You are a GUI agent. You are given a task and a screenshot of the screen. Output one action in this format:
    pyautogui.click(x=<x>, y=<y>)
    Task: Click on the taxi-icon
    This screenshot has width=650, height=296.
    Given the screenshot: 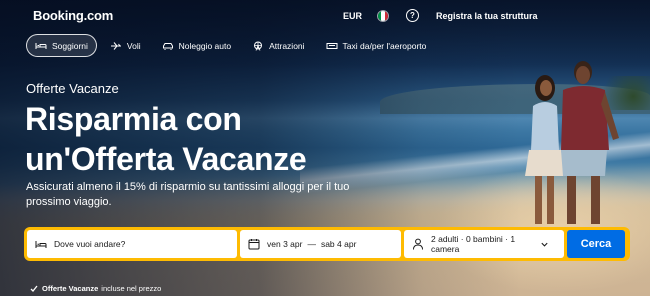 What is the action you would take?
    pyautogui.click(x=332, y=45)
    